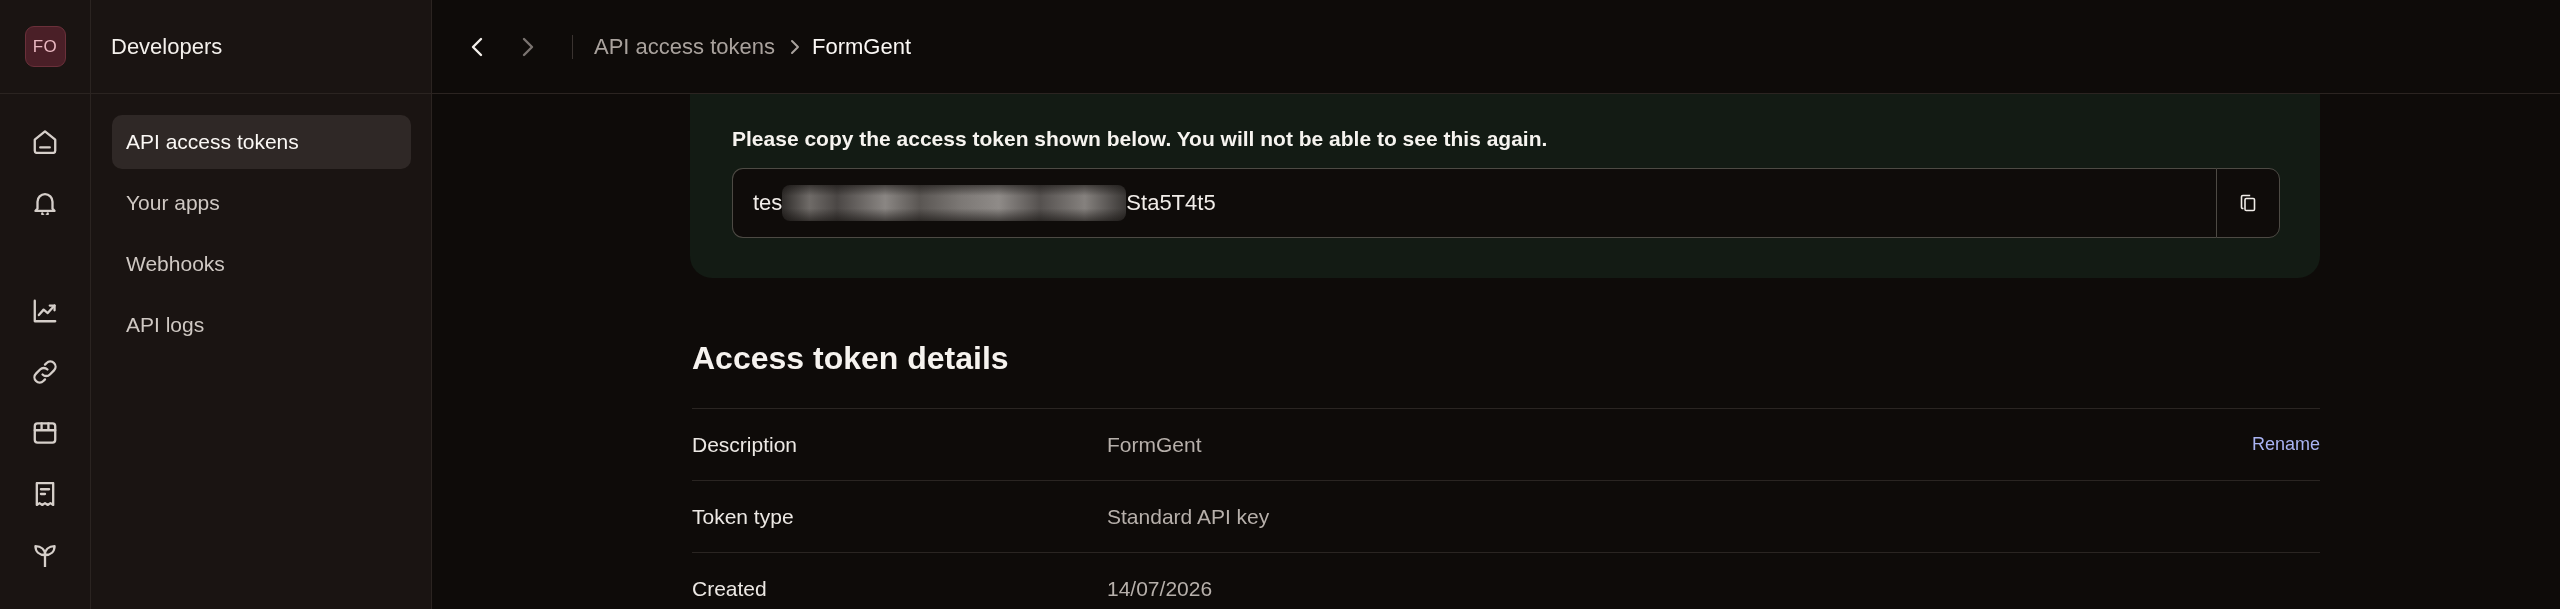 The image size is (2560, 609). I want to click on home-icon, so click(45, 142).